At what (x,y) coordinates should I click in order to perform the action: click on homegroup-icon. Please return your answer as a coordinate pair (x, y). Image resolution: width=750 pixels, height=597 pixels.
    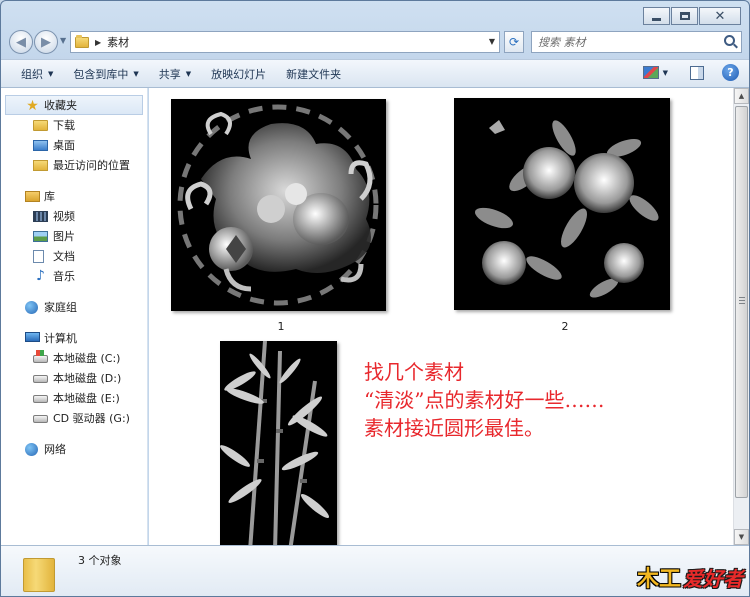
    Looking at the image, I should click on (31, 307).